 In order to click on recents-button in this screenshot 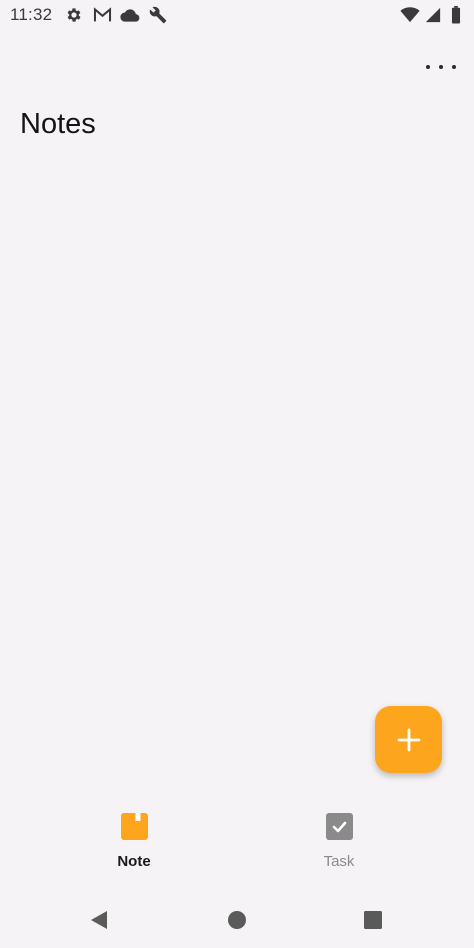, I will do `click(373, 920)`.